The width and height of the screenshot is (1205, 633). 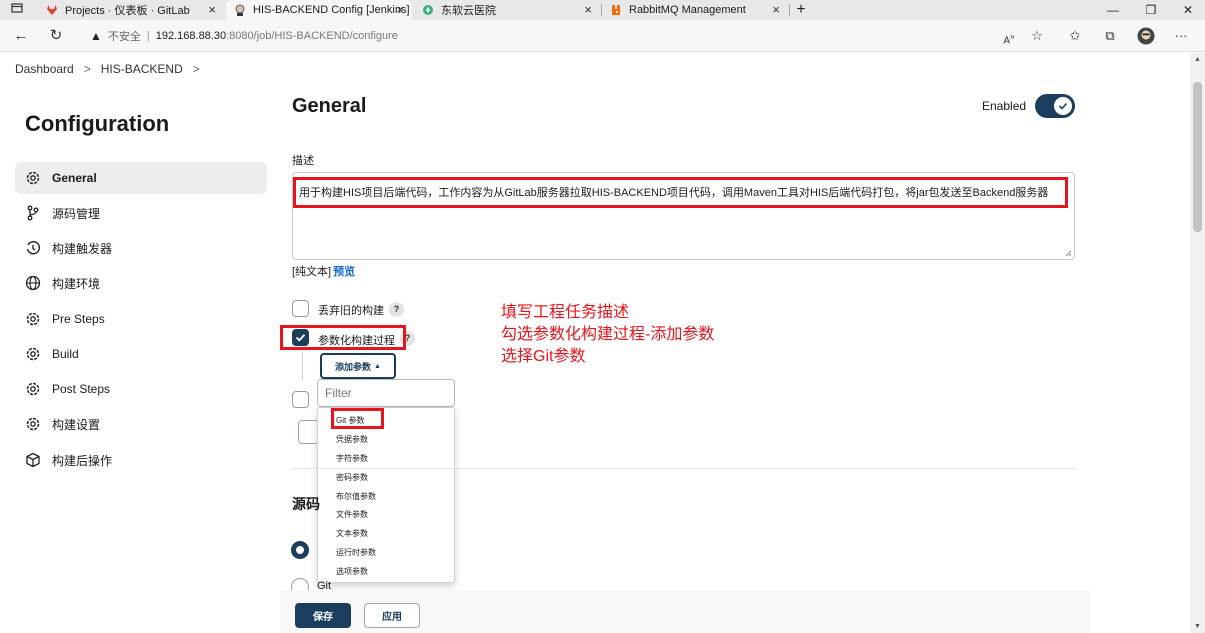 What do you see at coordinates (303, 161) in the screenshot?
I see `description-label: 描述` at bounding box center [303, 161].